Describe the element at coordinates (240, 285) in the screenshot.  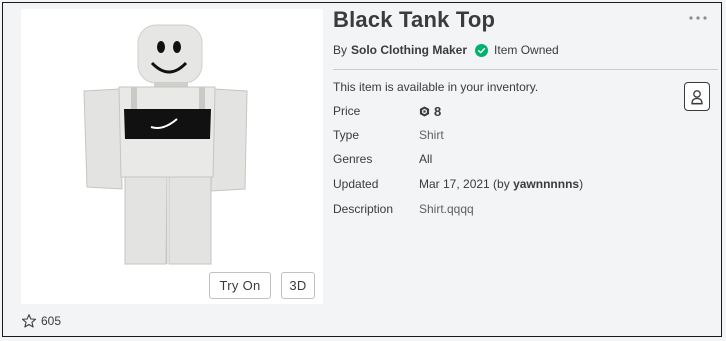
I see `try-on-button: Try On` at that location.